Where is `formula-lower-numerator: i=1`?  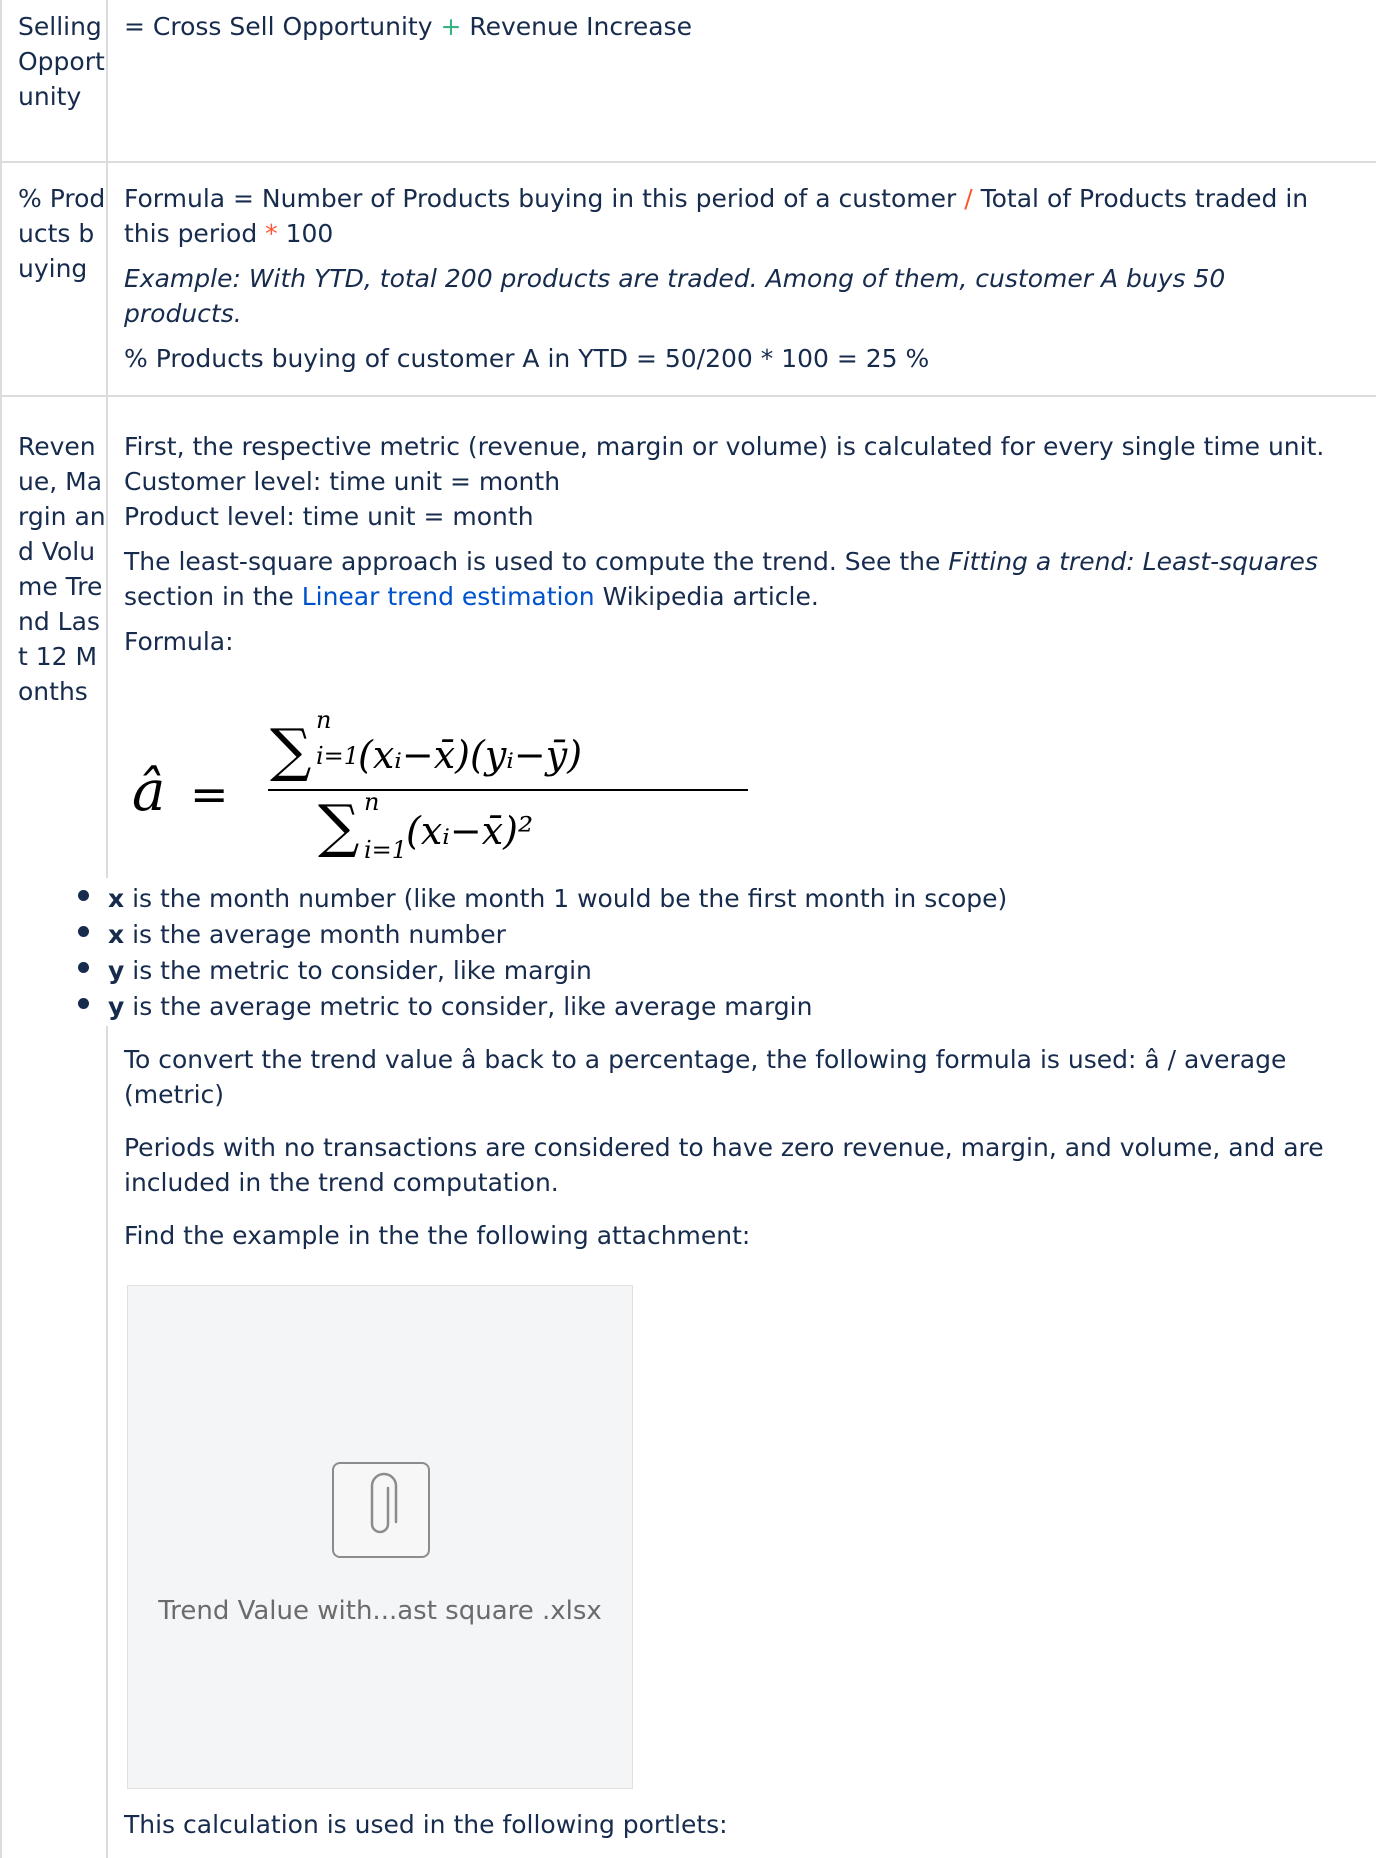
formula-lower-numerator: i=1 is located at coordinates (337, 756).